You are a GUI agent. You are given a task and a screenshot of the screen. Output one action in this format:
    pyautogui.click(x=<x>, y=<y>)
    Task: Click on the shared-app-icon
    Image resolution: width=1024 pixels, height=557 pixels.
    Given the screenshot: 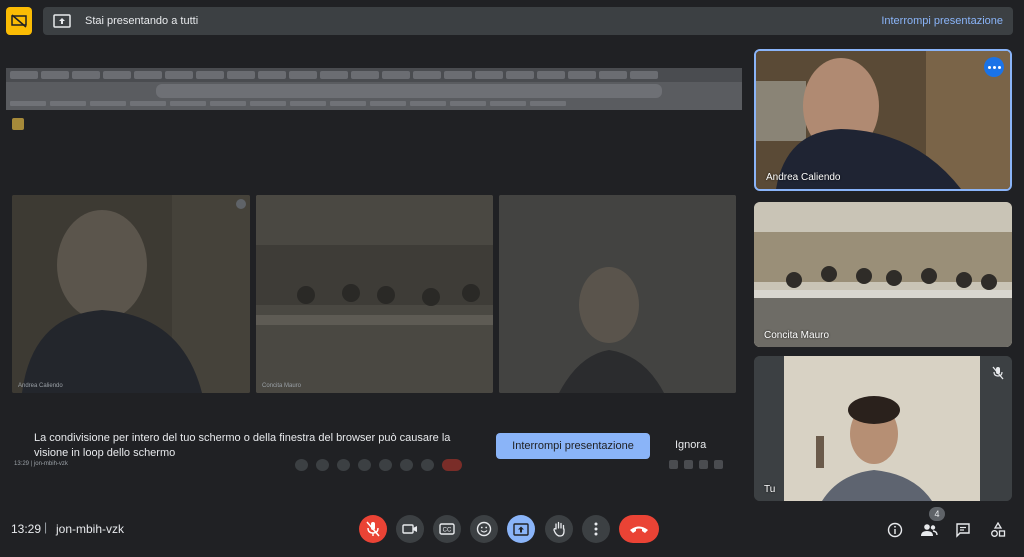 What is the action you would take?
    pyautogui.click(x=18, y=124)
    